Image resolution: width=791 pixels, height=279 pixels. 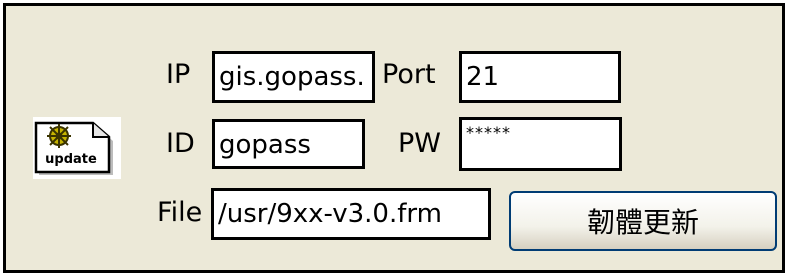 I want to click on update-icon: update, so click(x=77, y=148).